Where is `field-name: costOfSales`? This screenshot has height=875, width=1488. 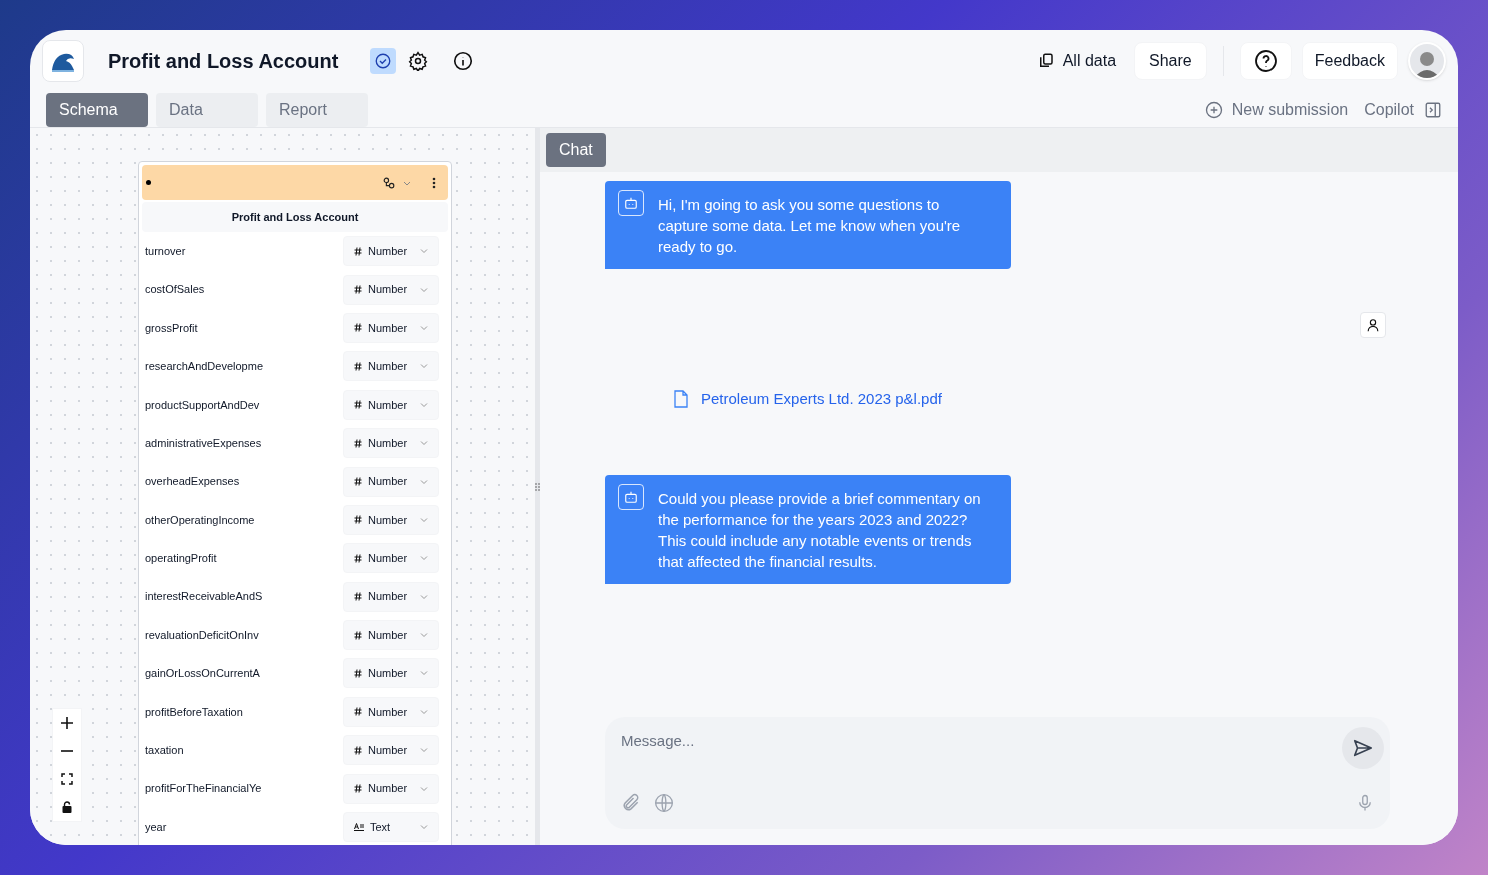
field-name: costOfSales is located at coordinates (175, 290).